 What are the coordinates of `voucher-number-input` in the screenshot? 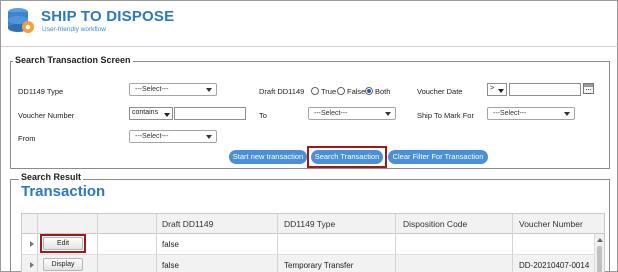 It's located at (210, 113).